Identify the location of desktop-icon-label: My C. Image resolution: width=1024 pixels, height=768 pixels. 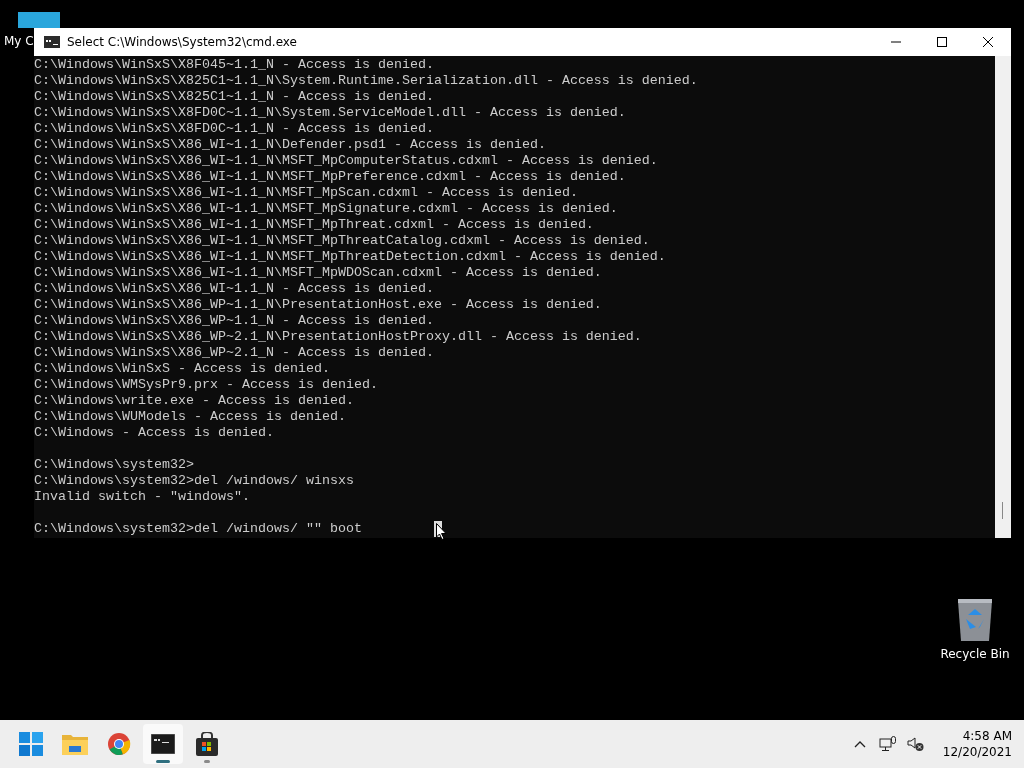
(19, 41).